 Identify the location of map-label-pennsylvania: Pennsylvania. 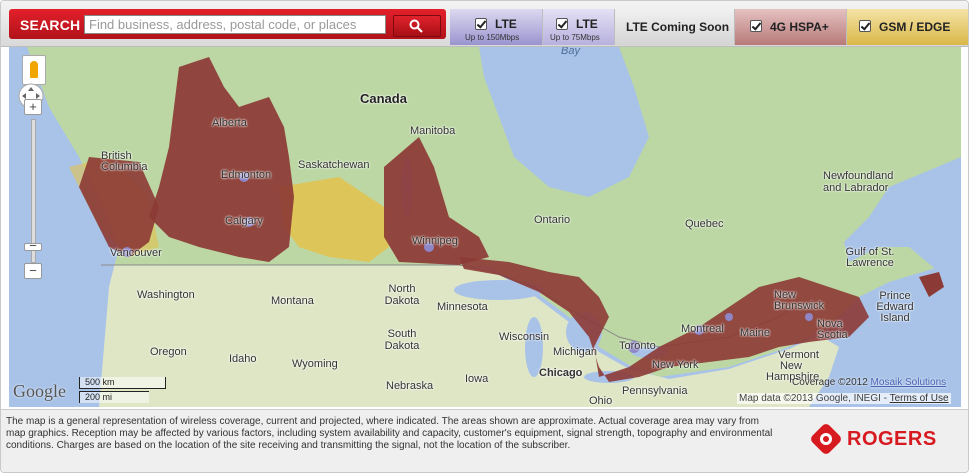
(655, 391).